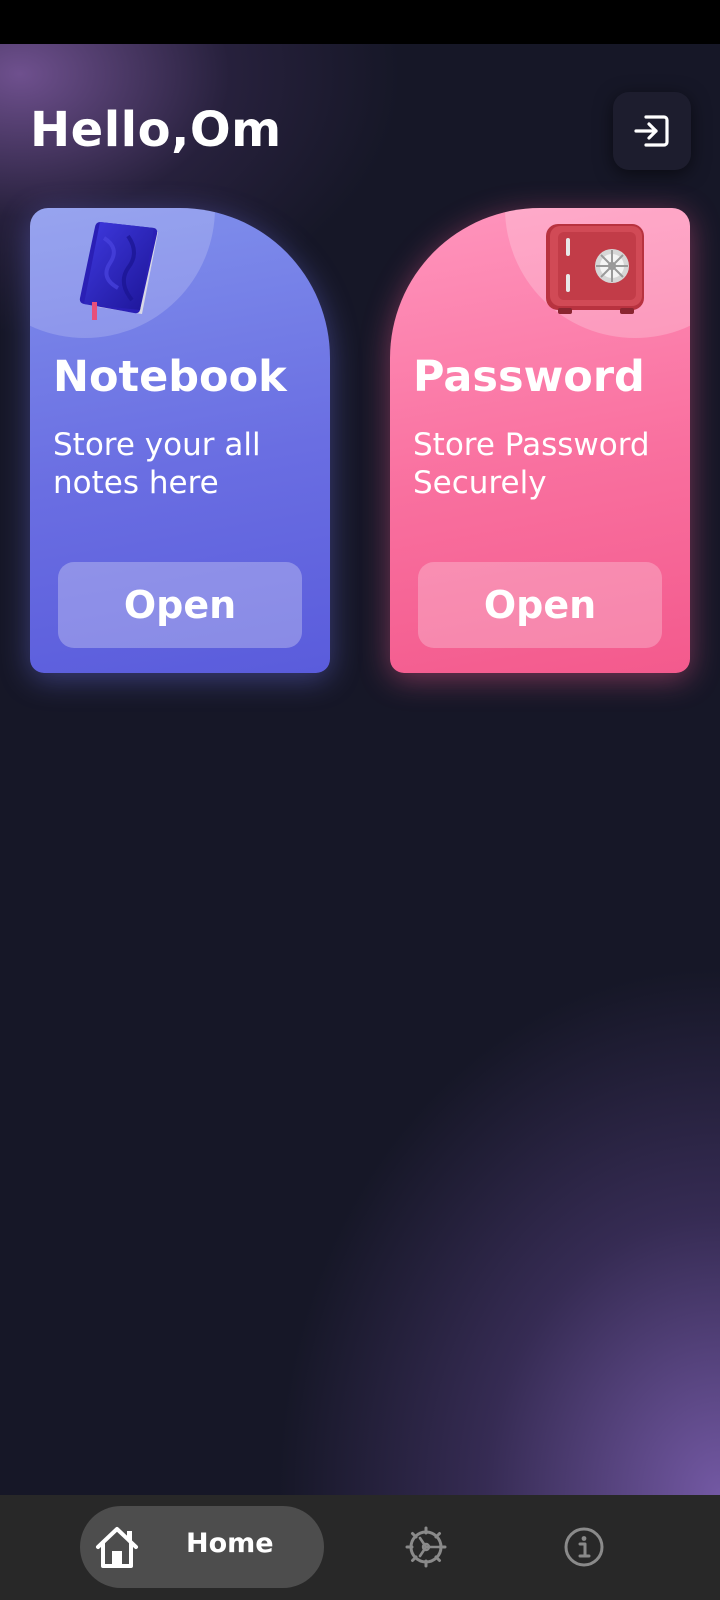 This screenshot has height=1600, width=720. I want to click on safe-icon, so click(595, 269).